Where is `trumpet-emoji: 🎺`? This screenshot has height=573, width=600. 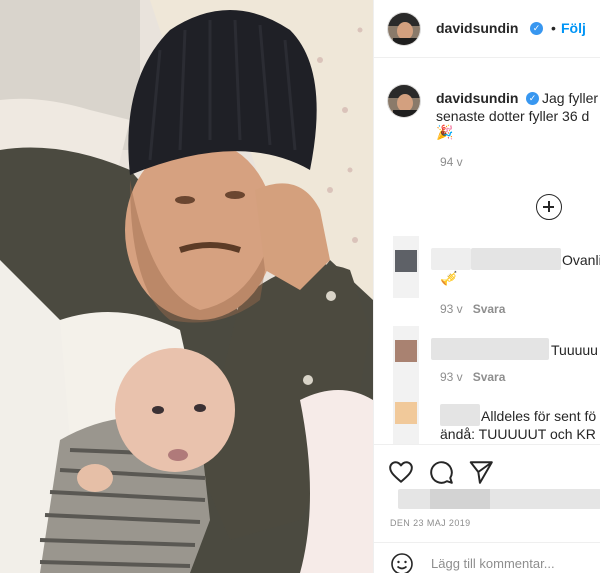
trumpet-emoji: 🎺 is located at coordinates (449, 278).